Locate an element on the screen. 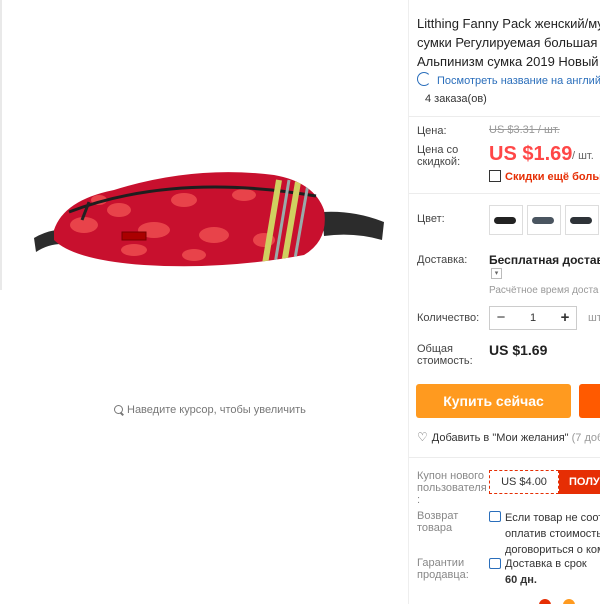 The height and width of the screenshot is (604, 600). price-label: Цена: is located at coordinates (432, 131).